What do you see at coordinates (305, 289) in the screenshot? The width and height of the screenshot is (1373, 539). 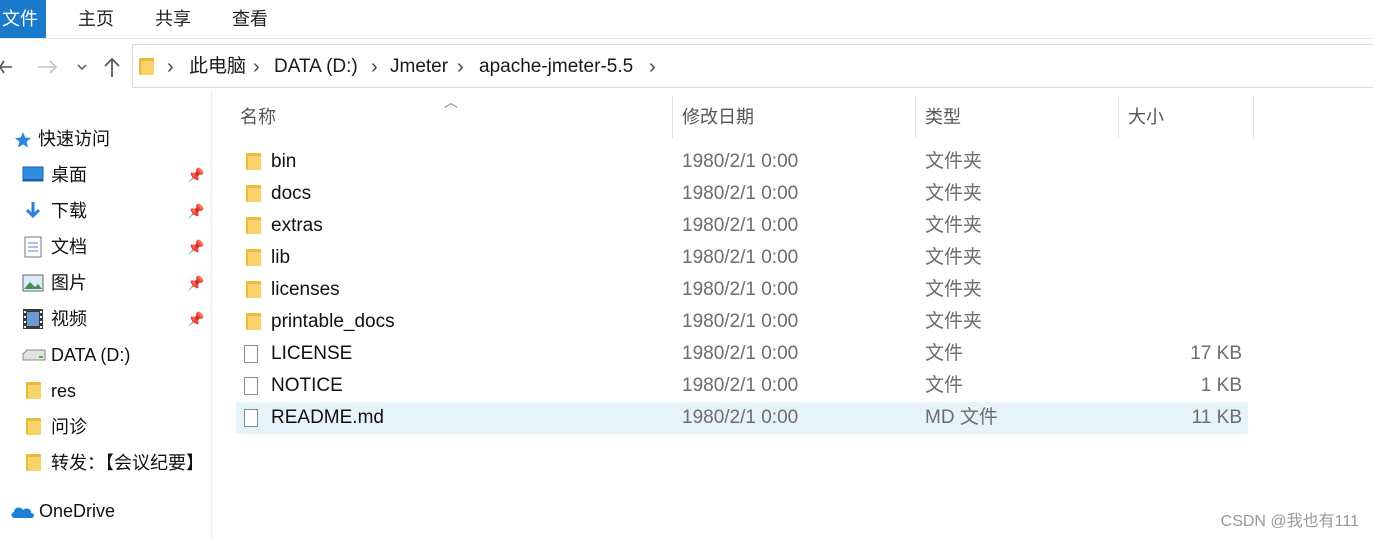 I see `file-name: licenses` at bounding box center [305, 289].